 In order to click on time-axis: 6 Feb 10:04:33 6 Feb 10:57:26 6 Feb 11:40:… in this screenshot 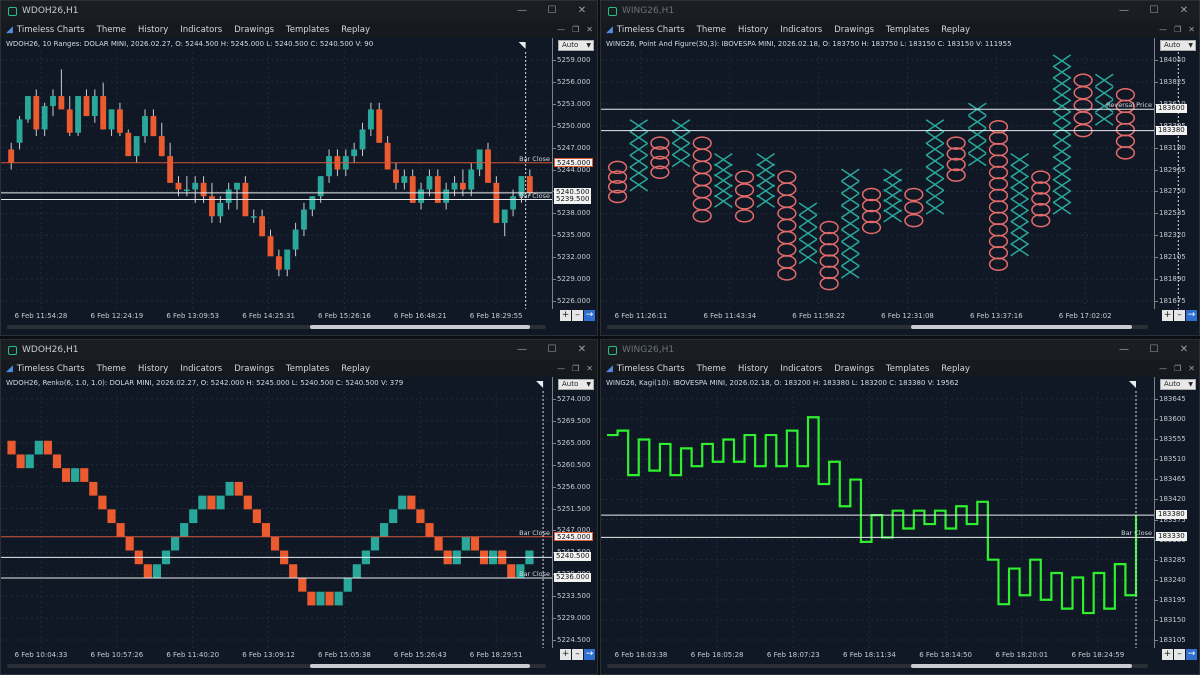, I will do `click(276, 655)`.